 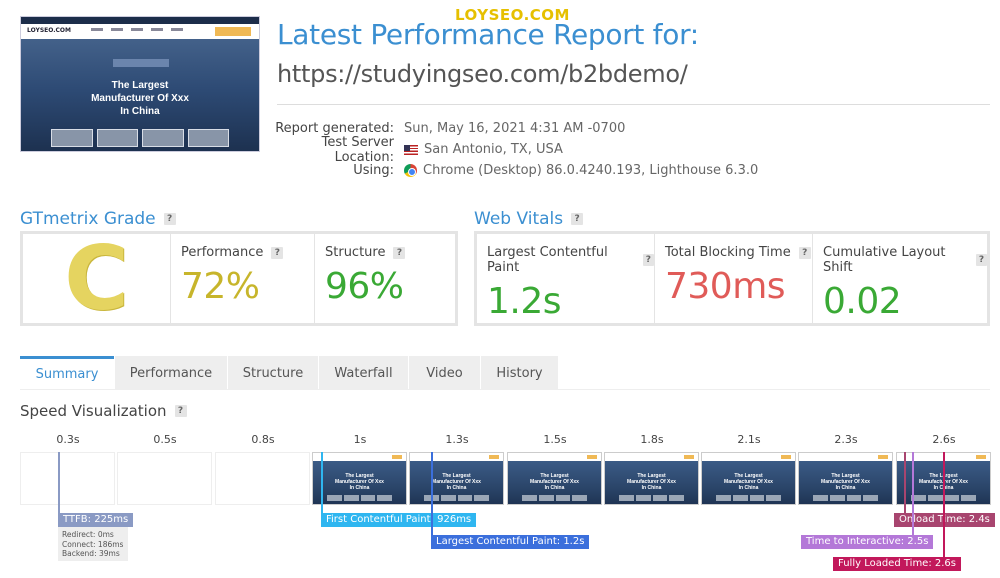 I want to click on thumbnail-hero-title: The Largest Manufacturer Of Xxx In China, so click(x=140, y=98).